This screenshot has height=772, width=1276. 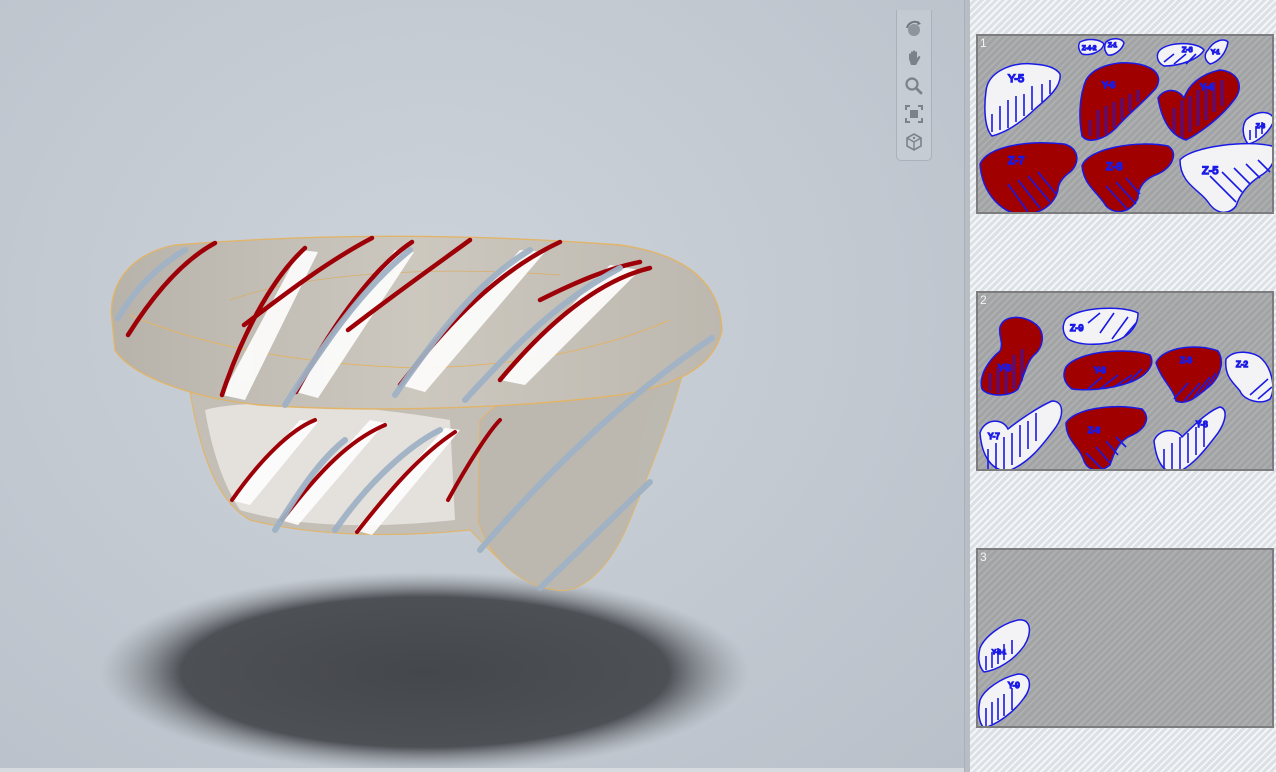 I want to click on sheet-1: 1 Y-5 Z-4-2 Z-1 Z-6 Y-1 Y-6 Y-4, so click(x=1125, y=124).